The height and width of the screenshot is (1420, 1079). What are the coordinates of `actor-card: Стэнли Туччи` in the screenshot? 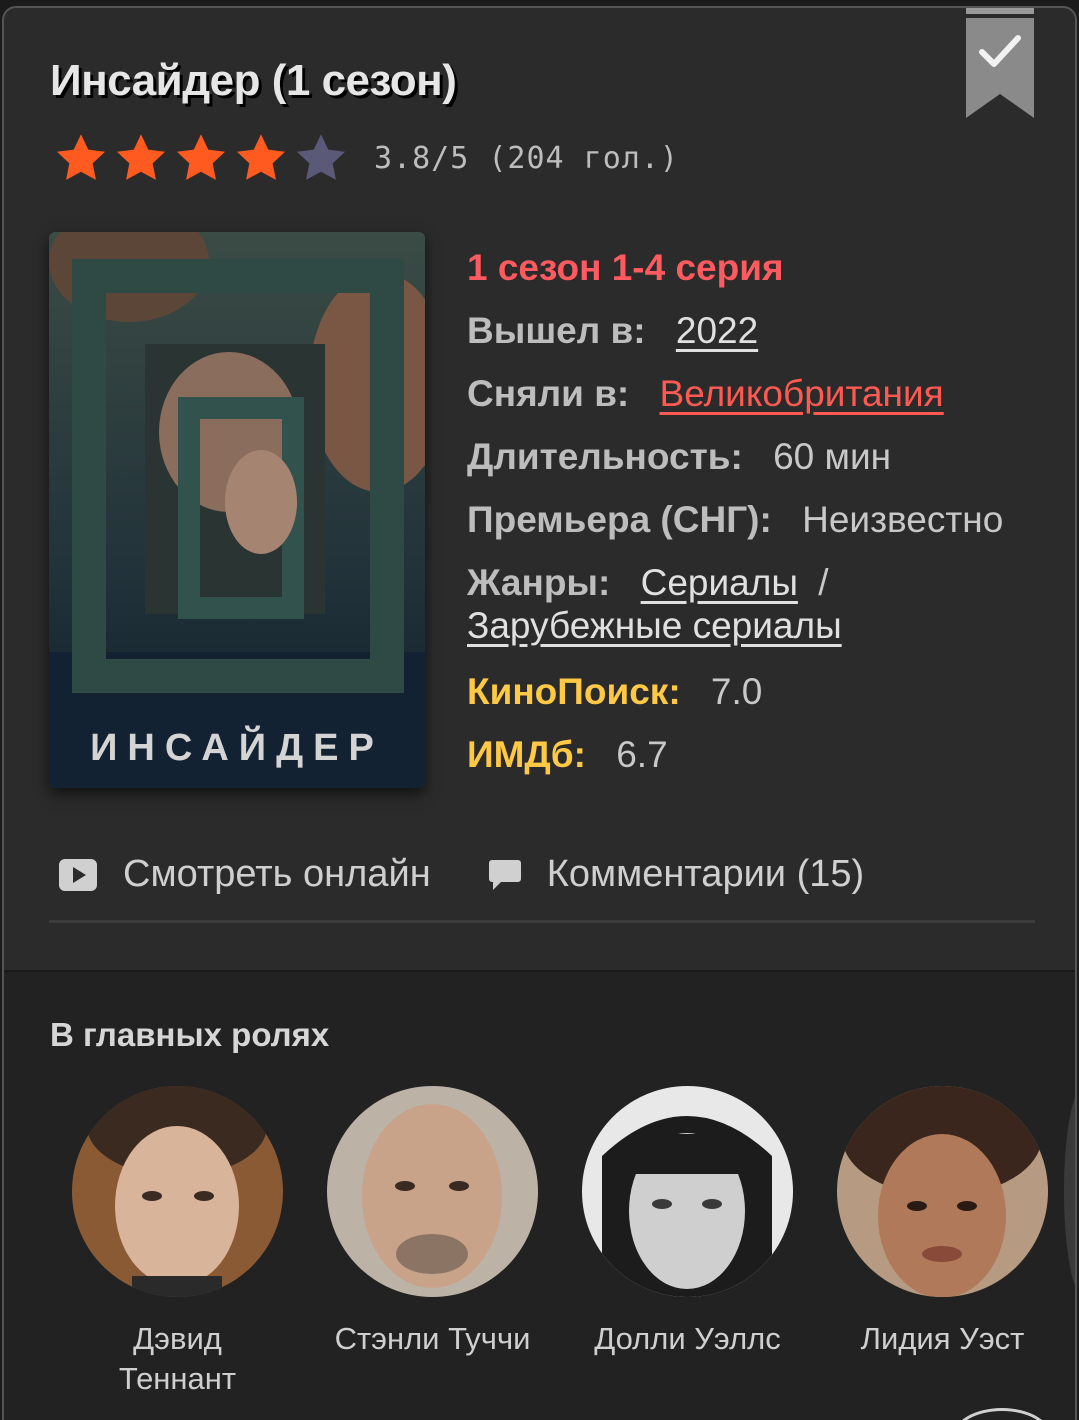 It's located at (432, 1242).